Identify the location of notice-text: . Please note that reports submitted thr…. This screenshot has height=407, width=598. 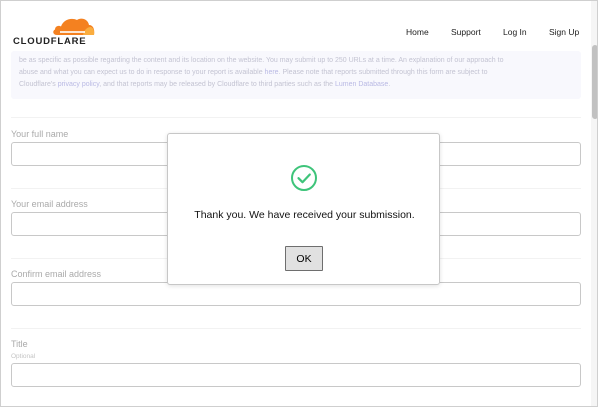
(383, 72).